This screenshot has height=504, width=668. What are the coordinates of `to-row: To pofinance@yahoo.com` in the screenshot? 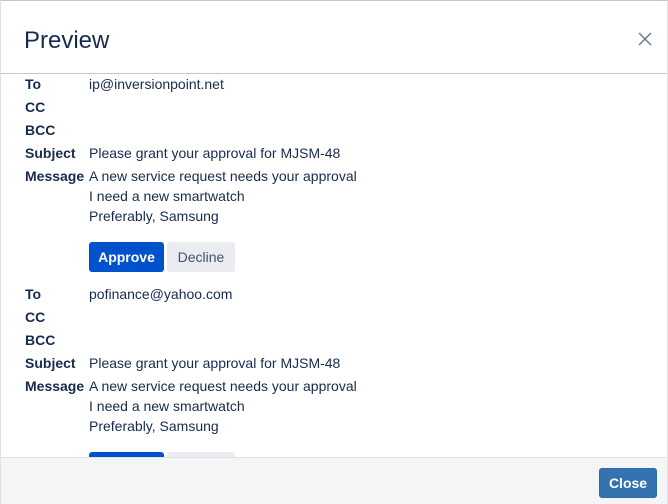 It's located at (334, 295).